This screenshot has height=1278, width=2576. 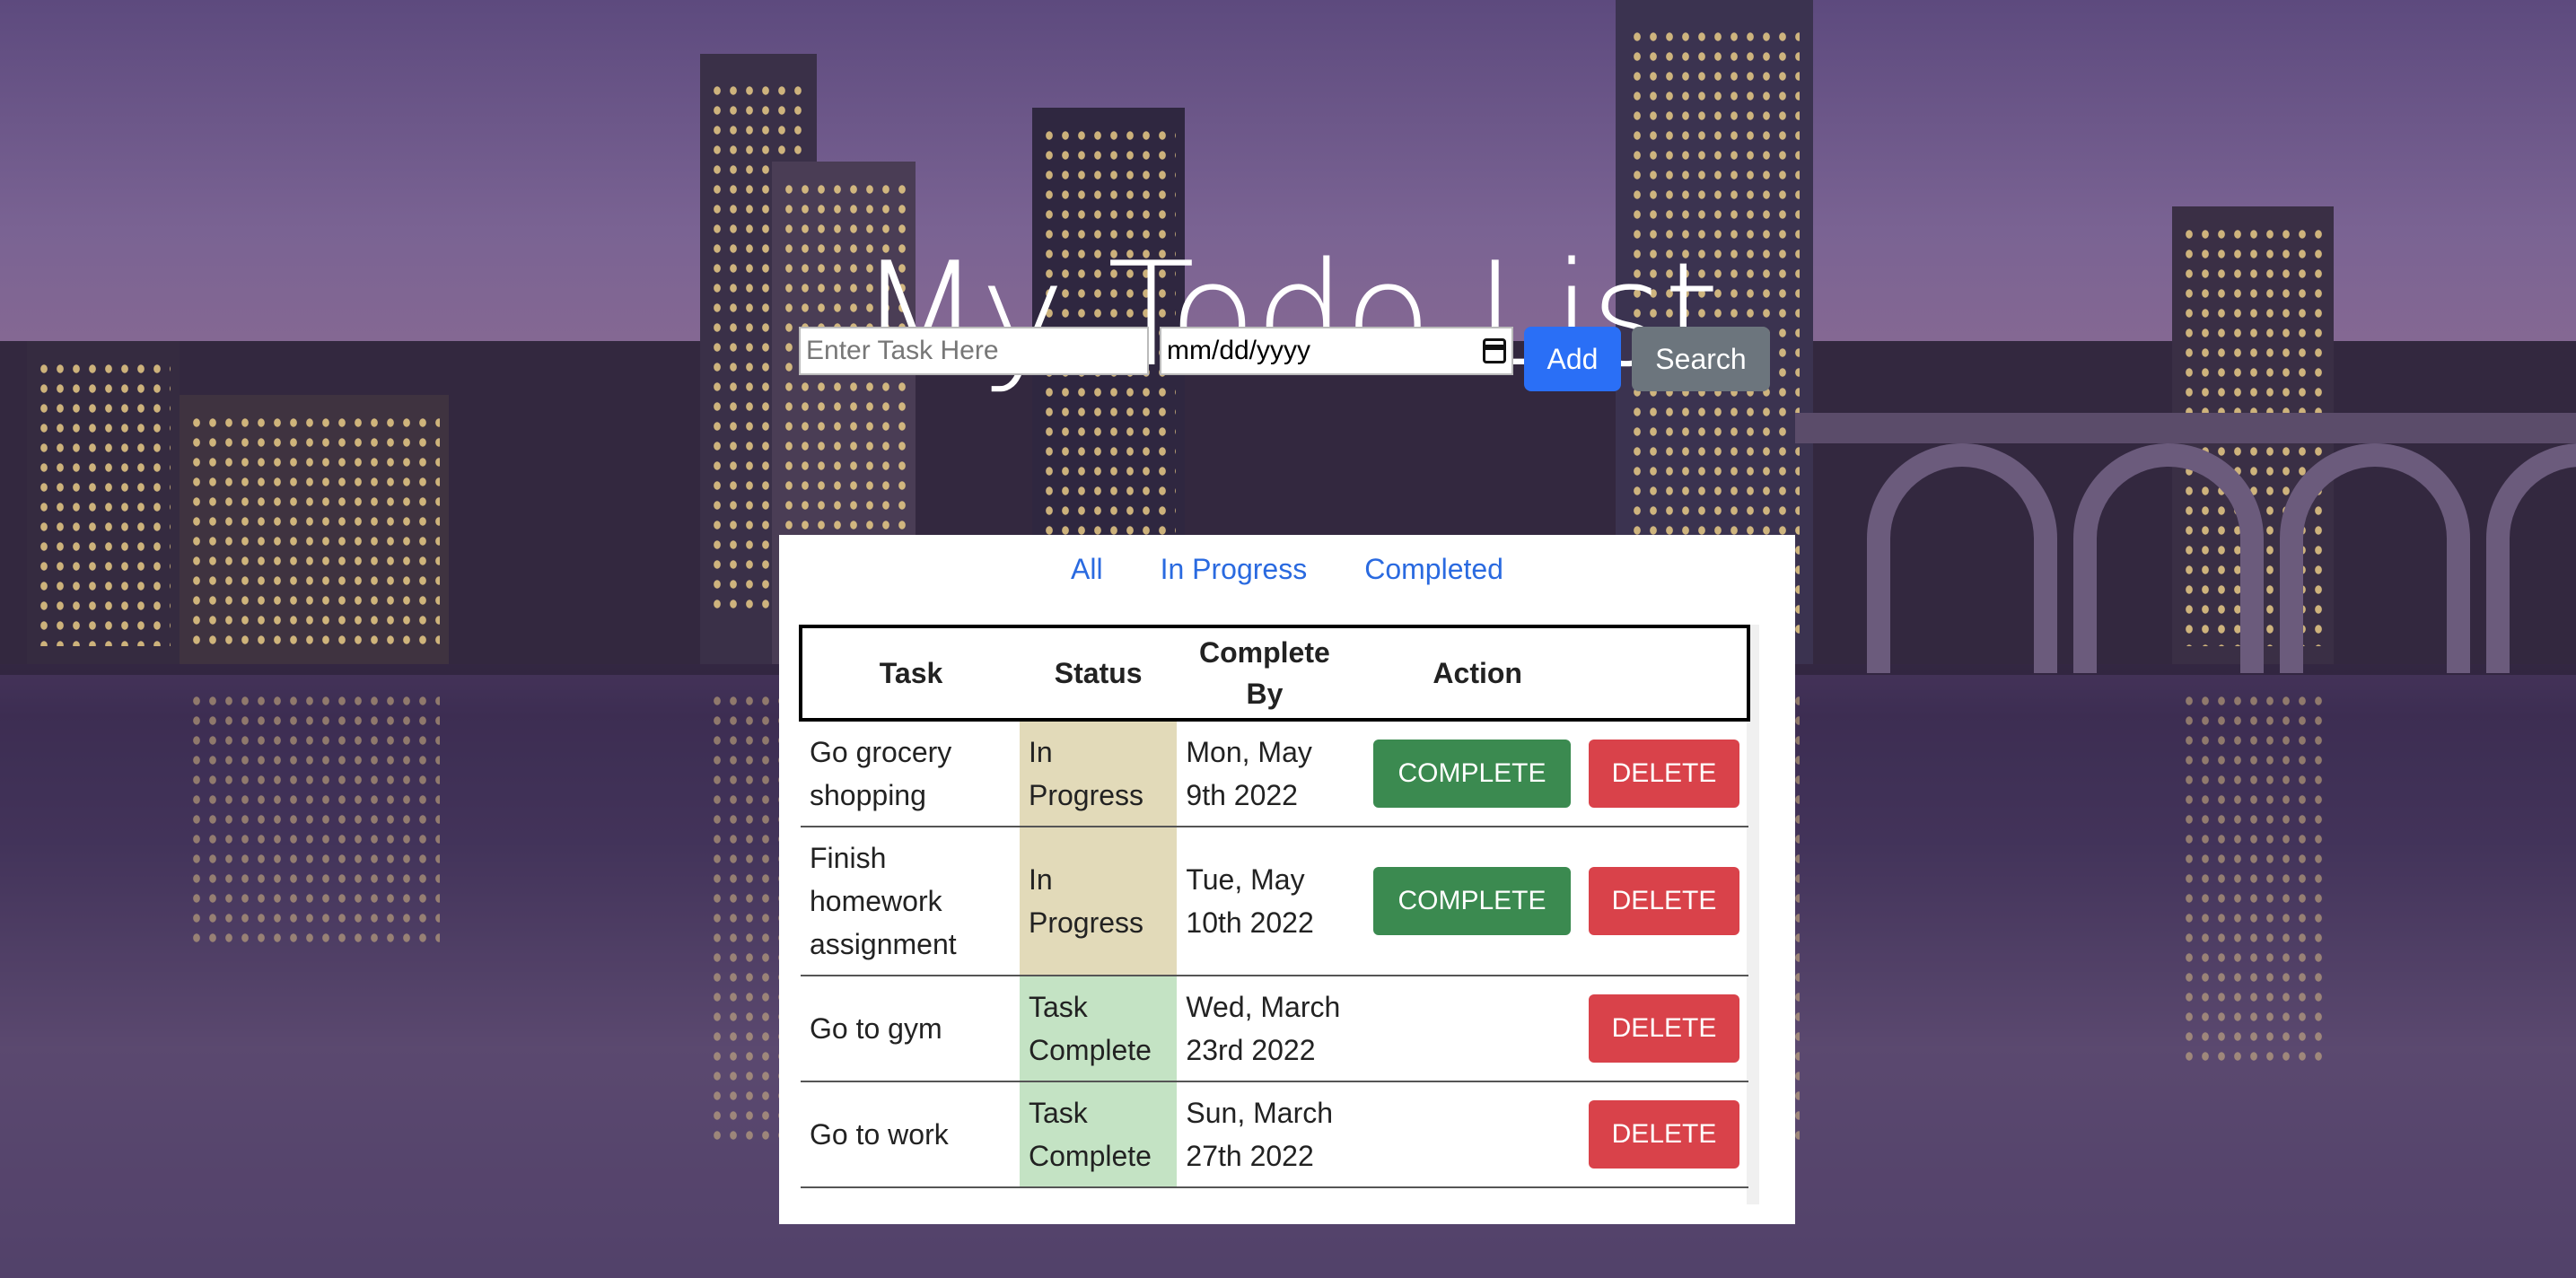 What do you see at coordinates (1494, 351) in the screenshot?
I see `calendar-icon` at bounding box center [1494, 351].